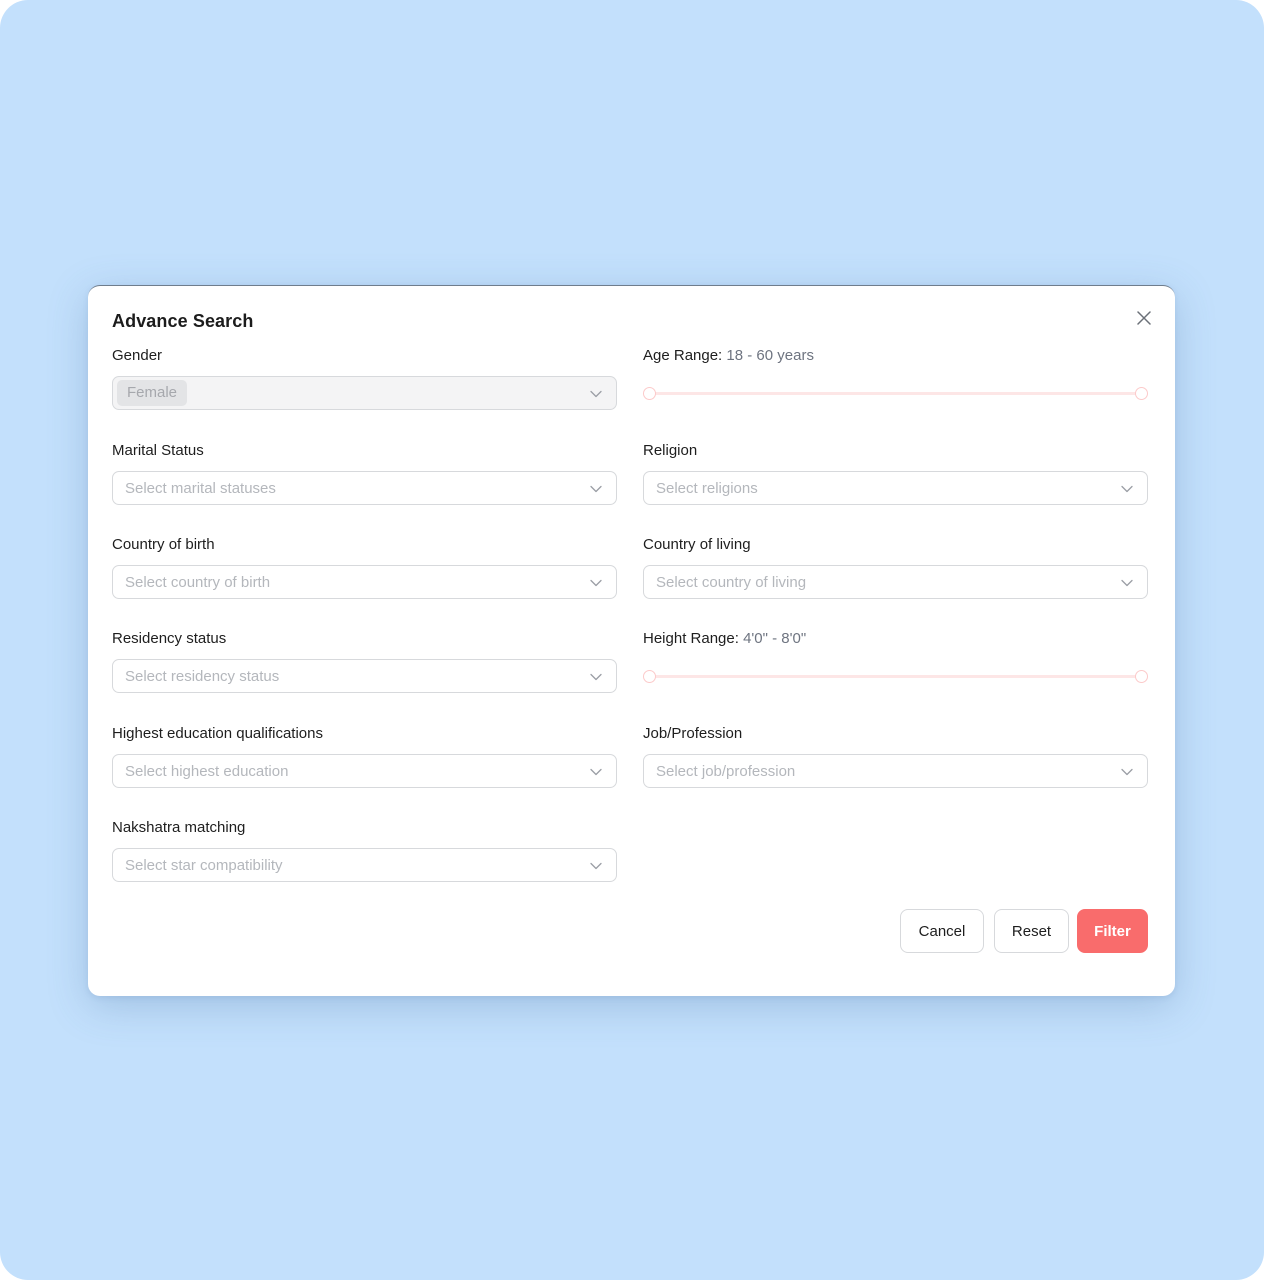  What do you see at coordinates (726, 771) in the screenshot?
I see `job-placeholder: Select job/profession` at bounding box center [726, 771].